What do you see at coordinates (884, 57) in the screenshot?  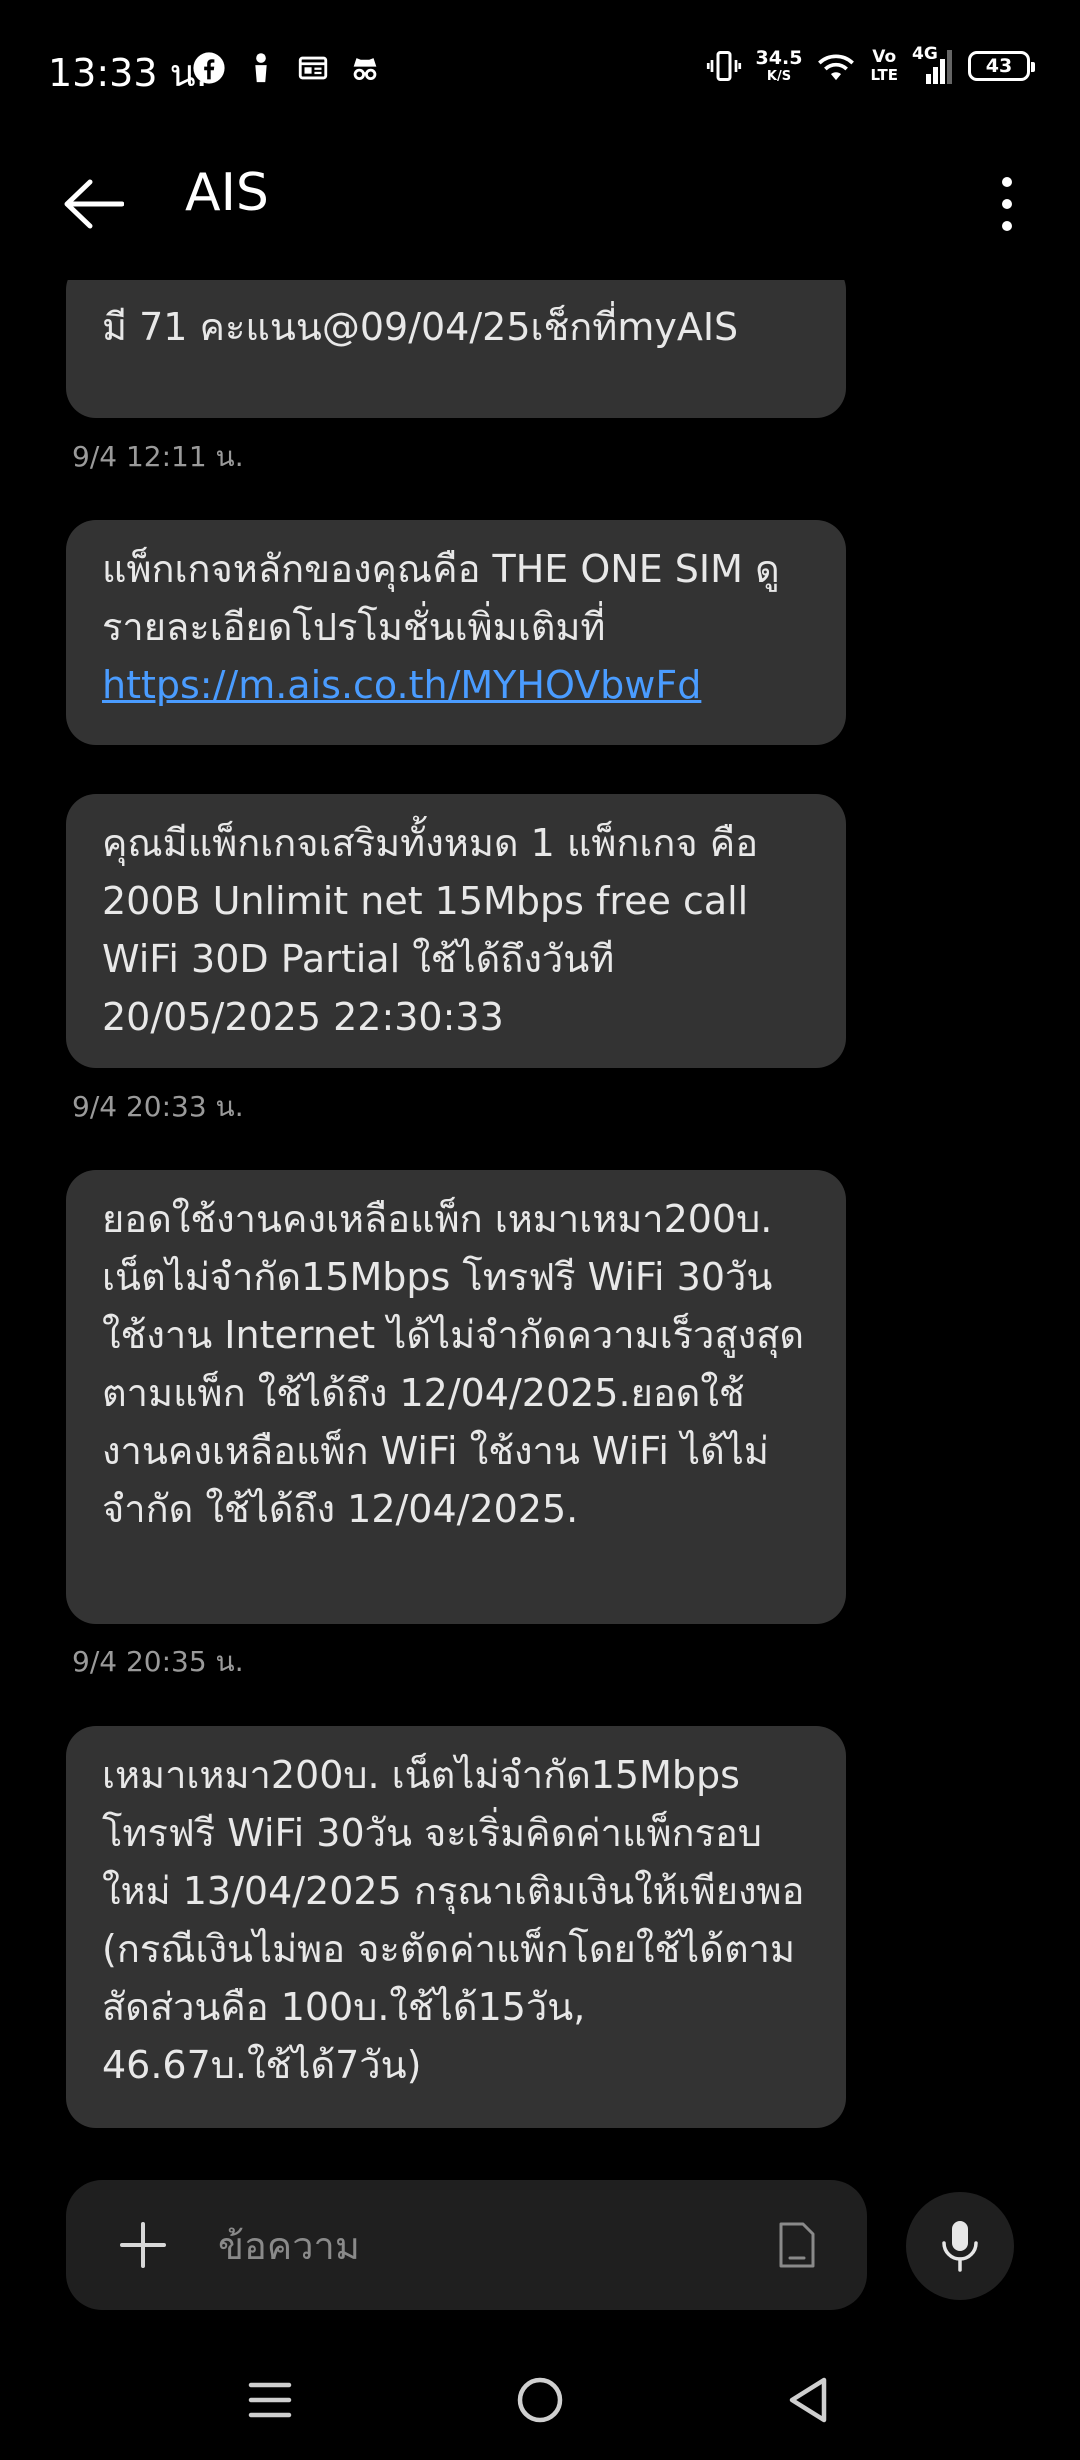 I see `volte-top: Vo` at bounding box center [884, 57].